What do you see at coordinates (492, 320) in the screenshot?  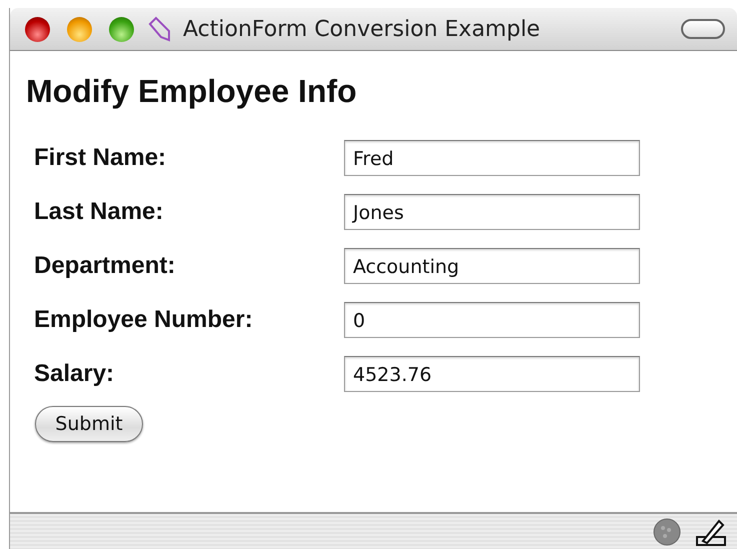 I see `input-field: 0` at bounding box center [492, 320].